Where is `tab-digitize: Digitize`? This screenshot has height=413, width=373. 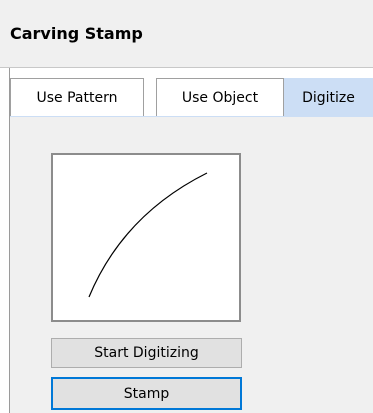
tab-digitize: Digitize is located at coordinates (328, 97).